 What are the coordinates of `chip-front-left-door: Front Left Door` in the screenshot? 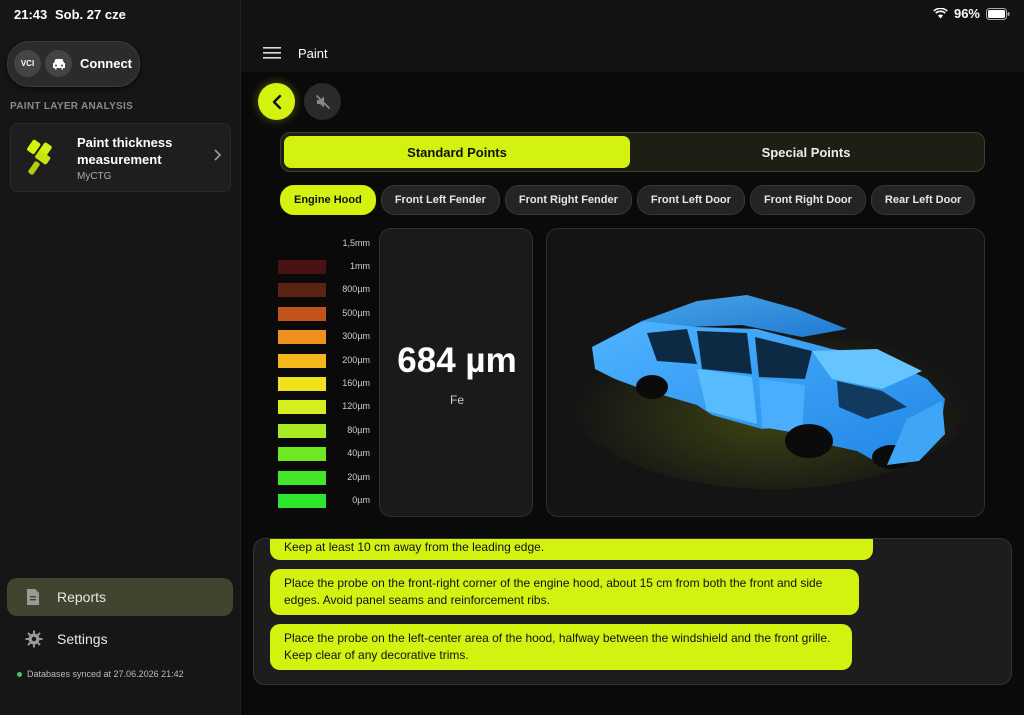 It's located at (690, 200).